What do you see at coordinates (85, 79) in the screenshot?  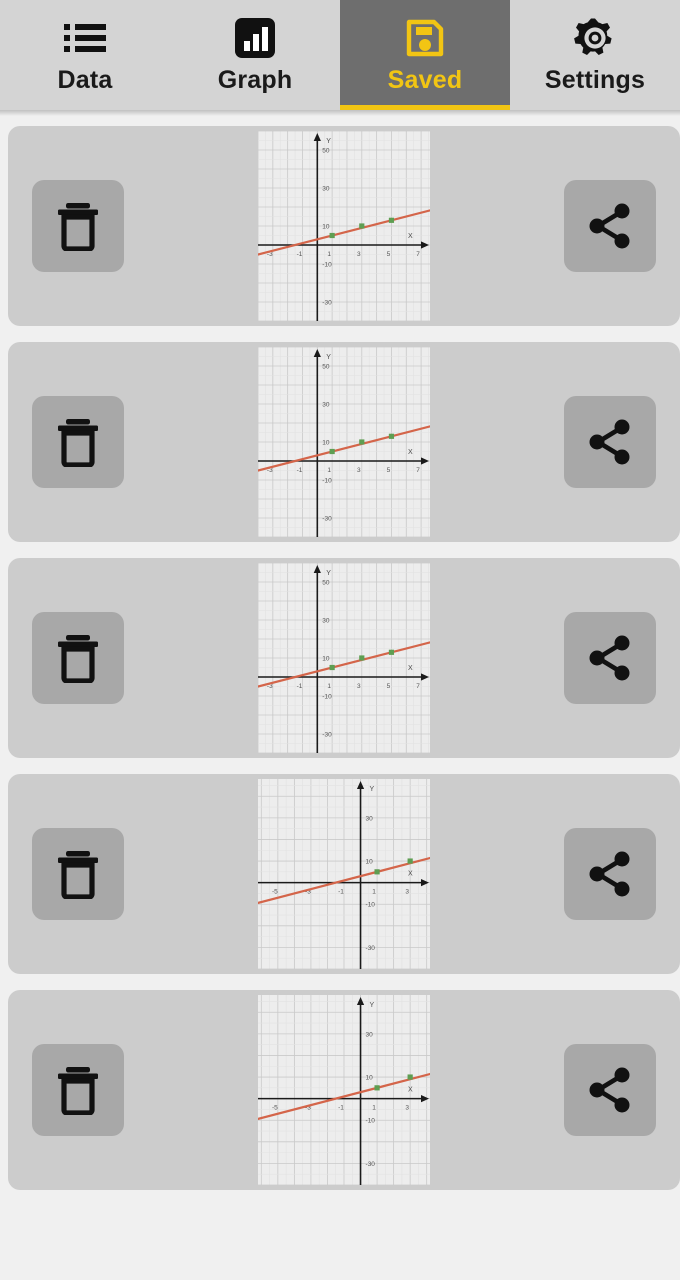 I see `tab-label-data: Data` at bounding box center [85, 79].